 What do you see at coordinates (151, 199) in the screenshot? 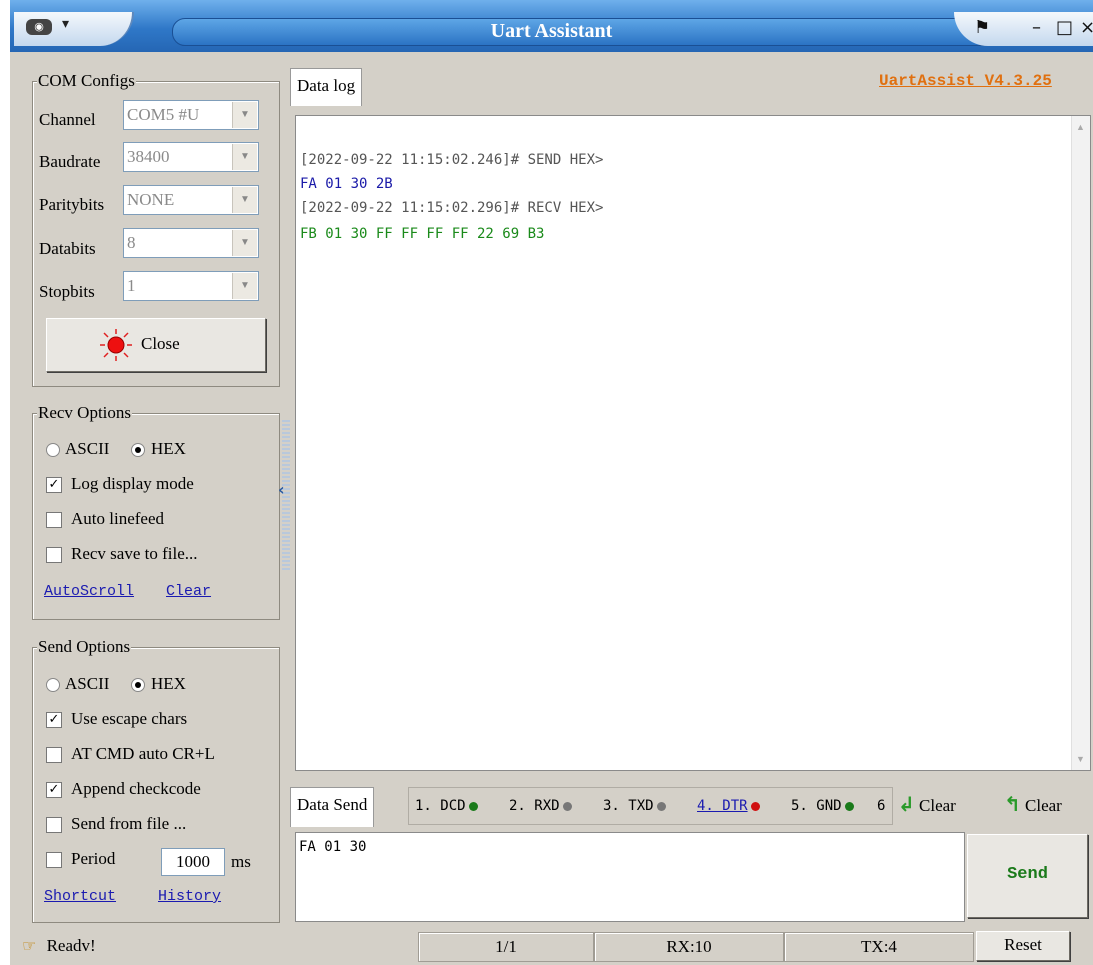
I see `paritybits-value: NONE` at bounding box center [151, 199].